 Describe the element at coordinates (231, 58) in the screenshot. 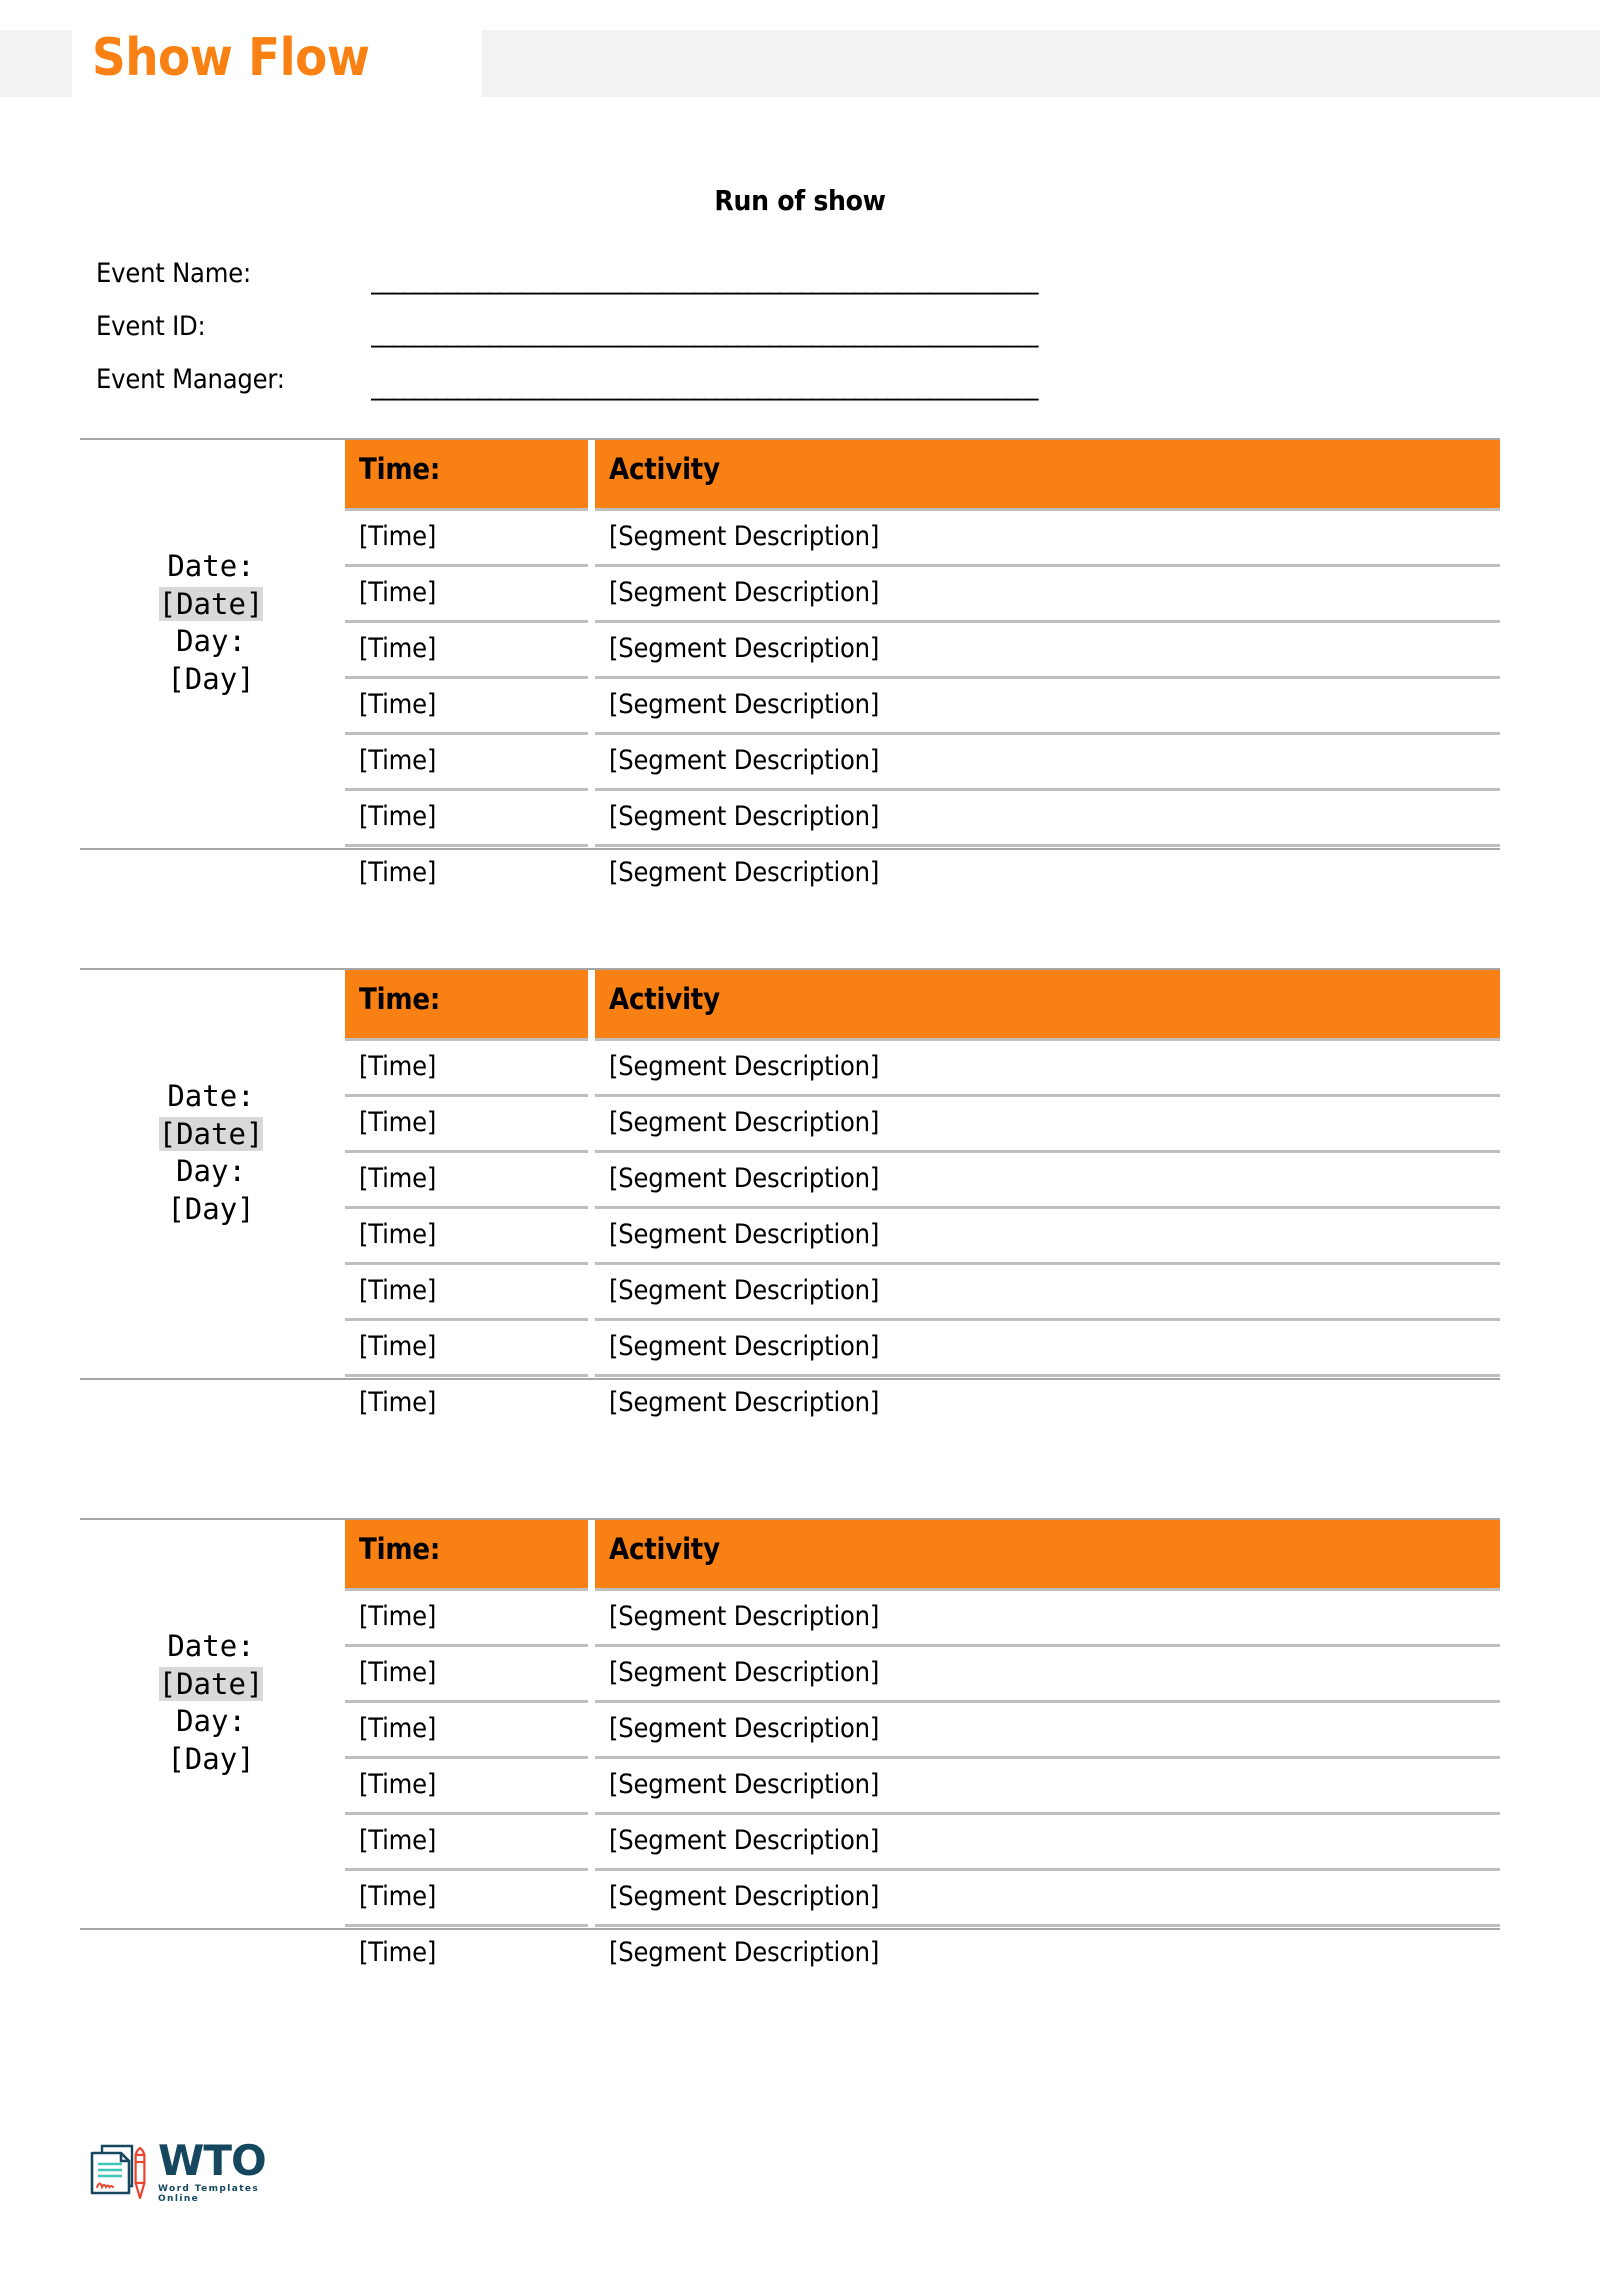

I see `page-title: Show Flow` at that location.